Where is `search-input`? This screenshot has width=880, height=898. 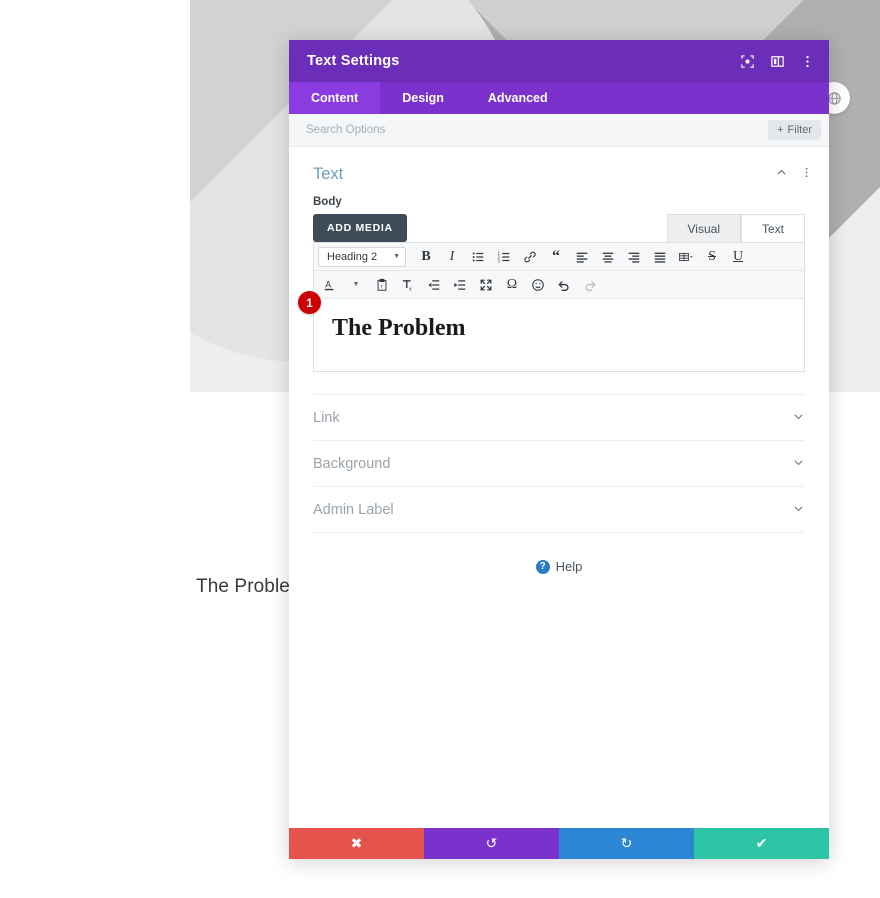
search-input is located at coordinates (536, 130).